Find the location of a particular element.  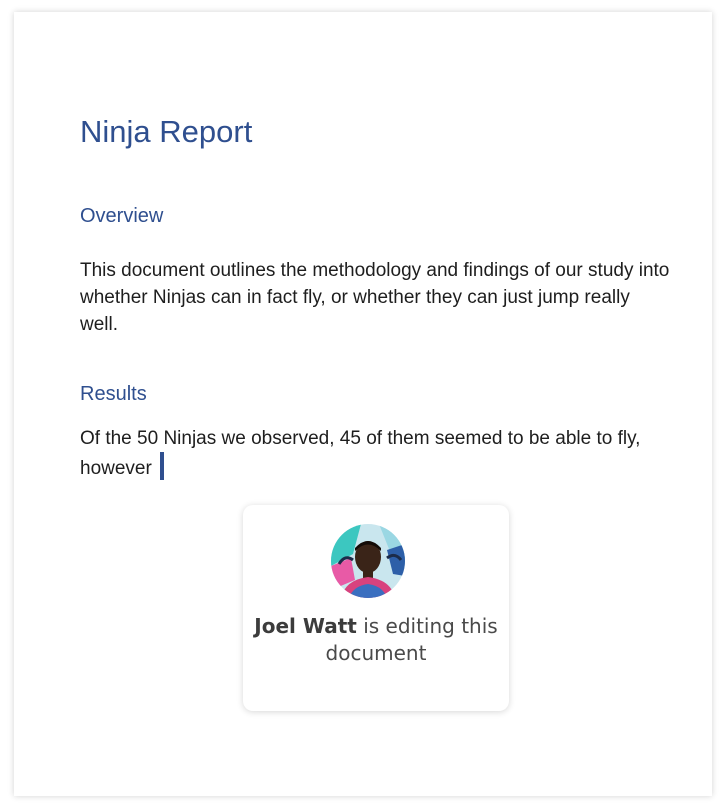

user-avatar is located at coordinates (368, 561).